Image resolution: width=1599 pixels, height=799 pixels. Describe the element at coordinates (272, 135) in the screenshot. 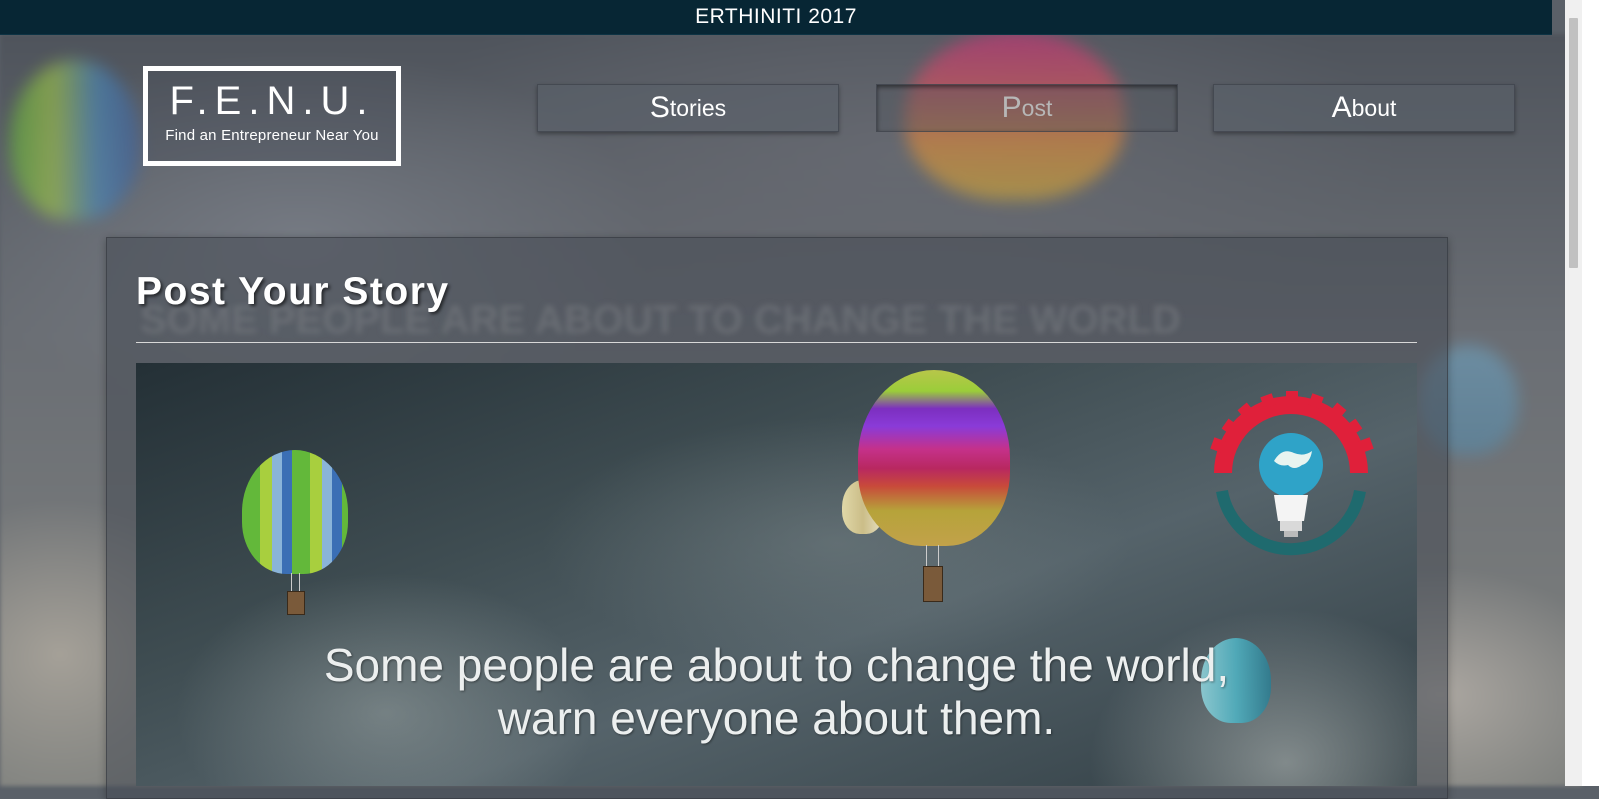

I see `logo-tagline: Find an Entrepreneur Near You` at that location.